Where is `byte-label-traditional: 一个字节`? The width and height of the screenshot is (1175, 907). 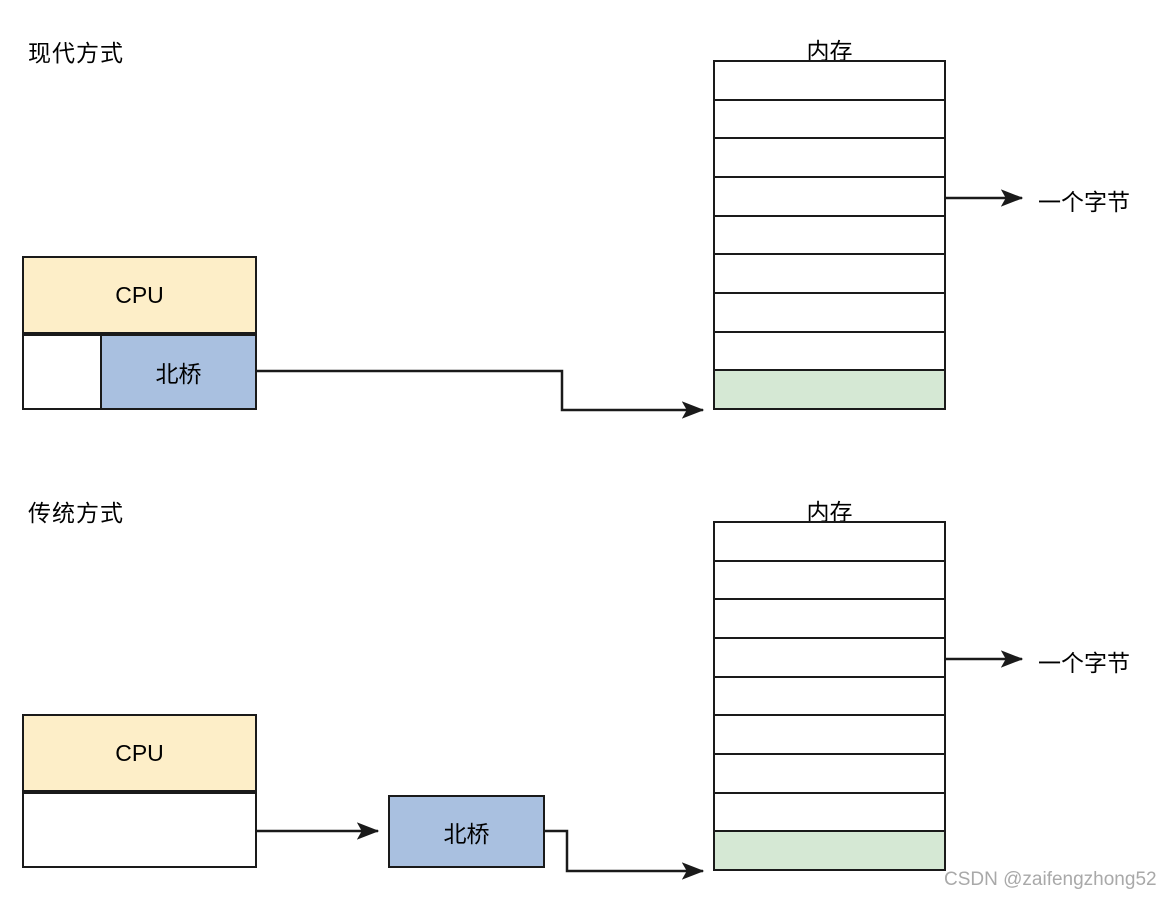 byte-label-traditional: 一个字节 is located at coordinates (1084, 663).